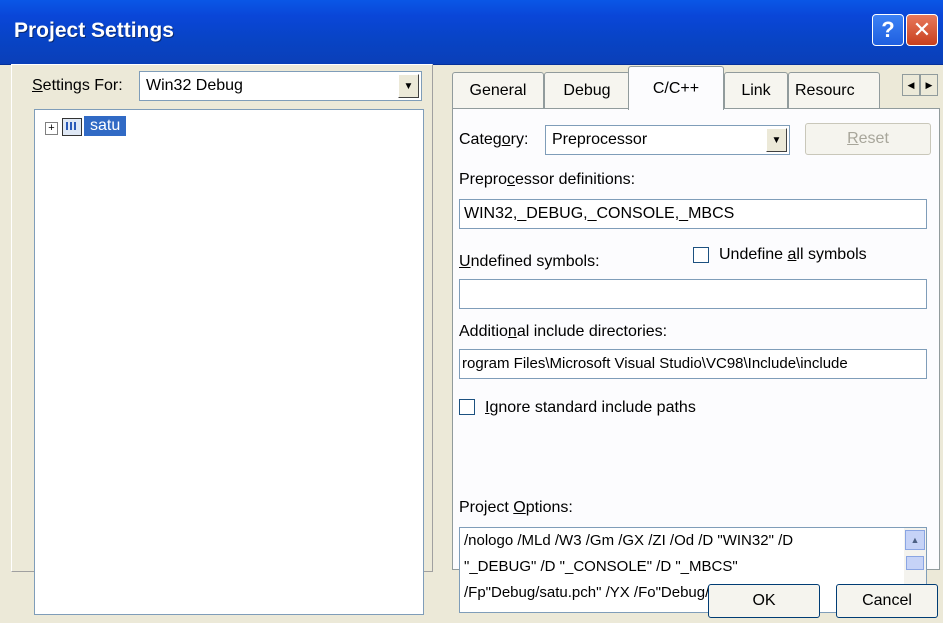  I want to click on undefined-symbols-label: Undefined symbols:, so click(529, 261).